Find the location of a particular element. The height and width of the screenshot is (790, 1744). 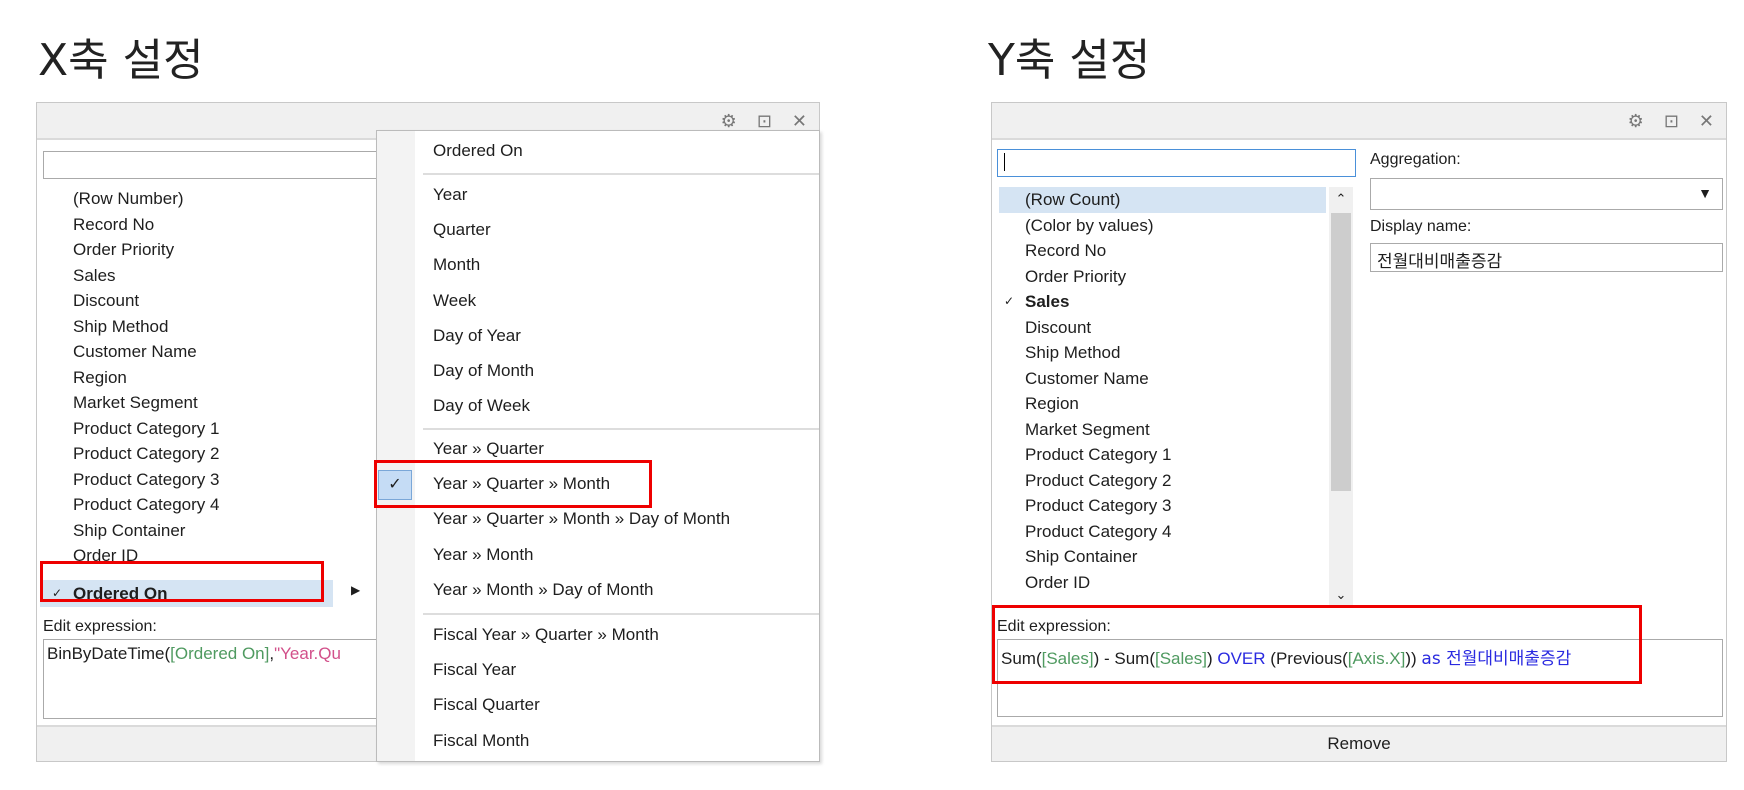

menu-item: Day of Year is located at coordinates (477, 336).